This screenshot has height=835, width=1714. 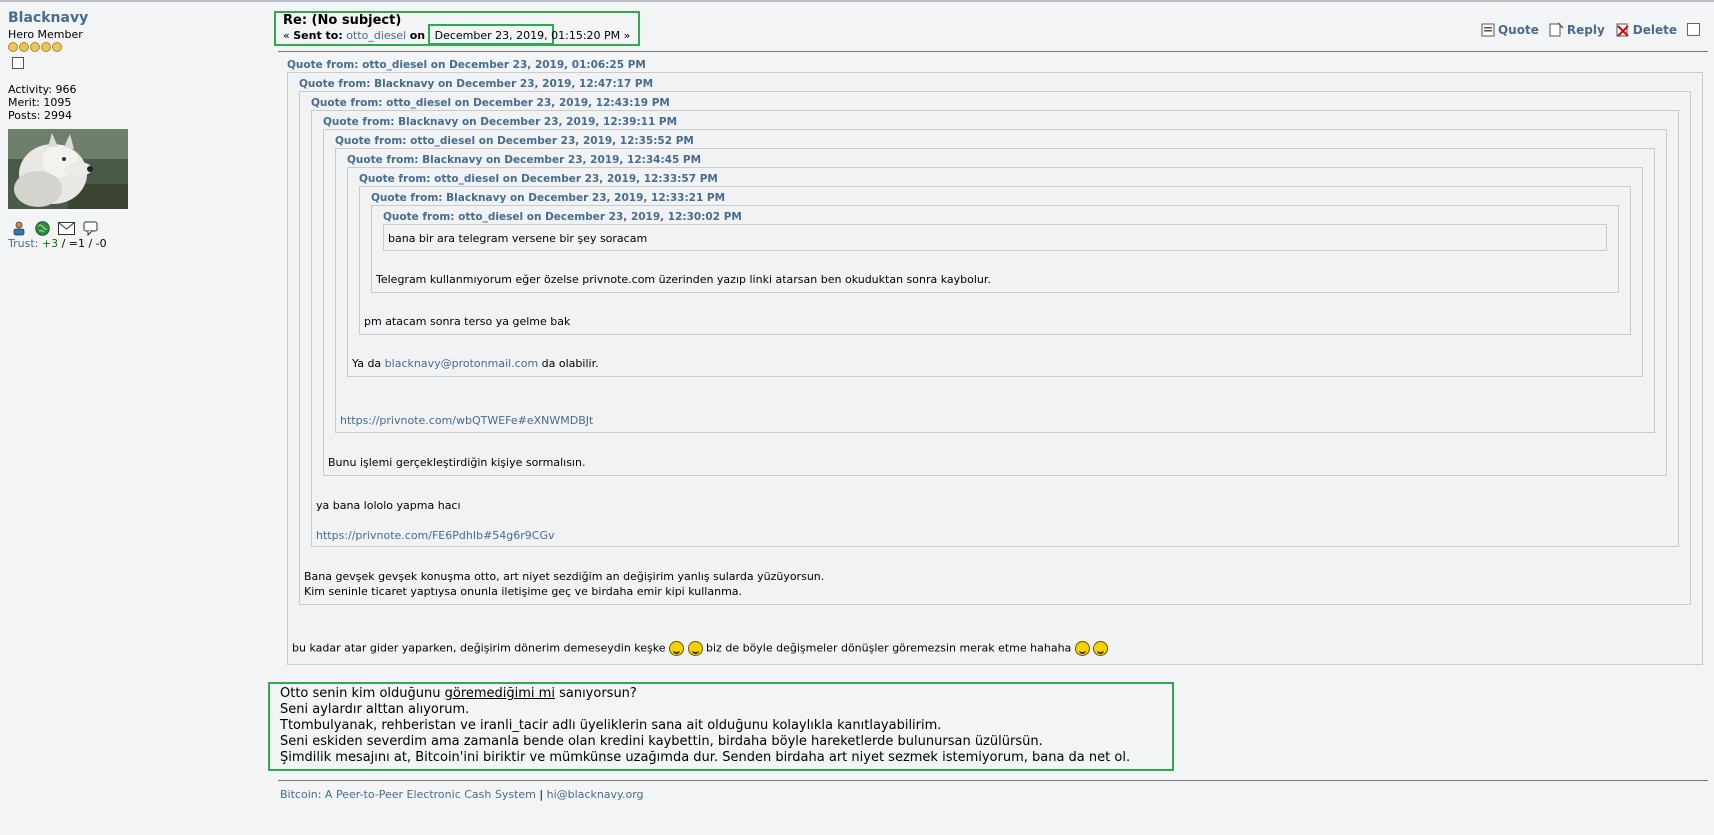 What do you see at coordinates (435, 535) in the screenshot?
I see `privnote-link-2: https://privnote.com/FE6PdhIb#54g6r9CGv` at bounding box center [435, 535].